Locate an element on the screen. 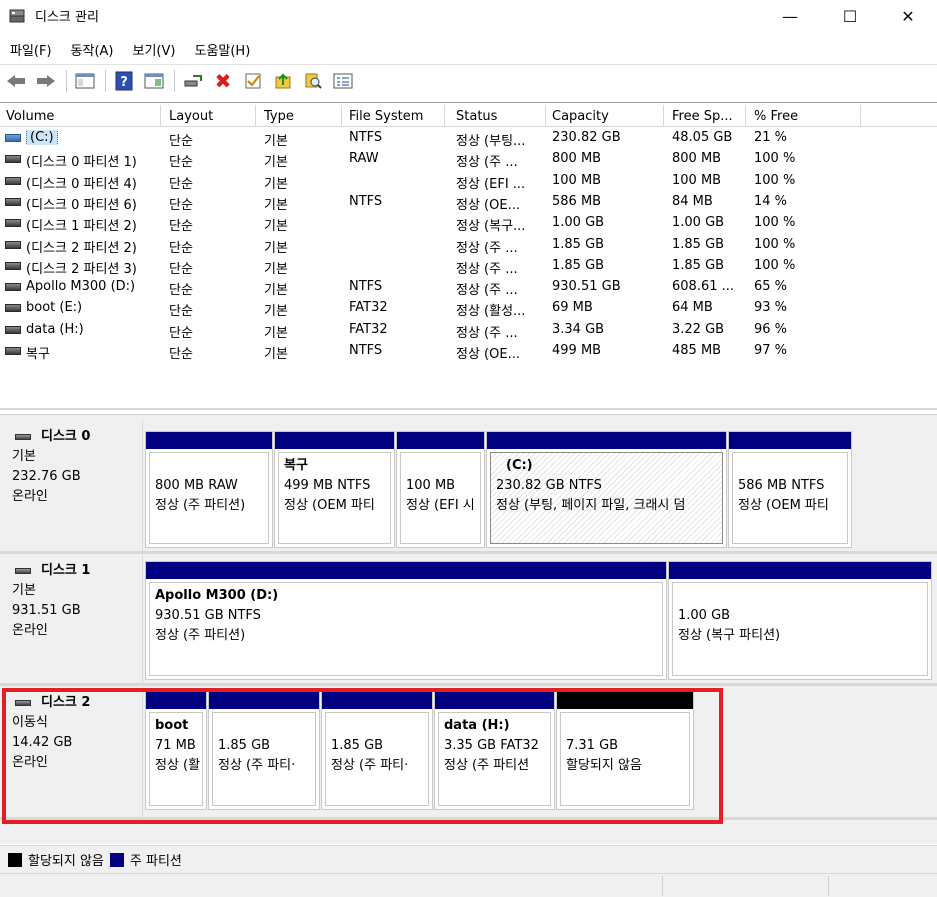 The height and width of the screenshot is (897, 937). column-type: Type is located at coordinates (300, 116).